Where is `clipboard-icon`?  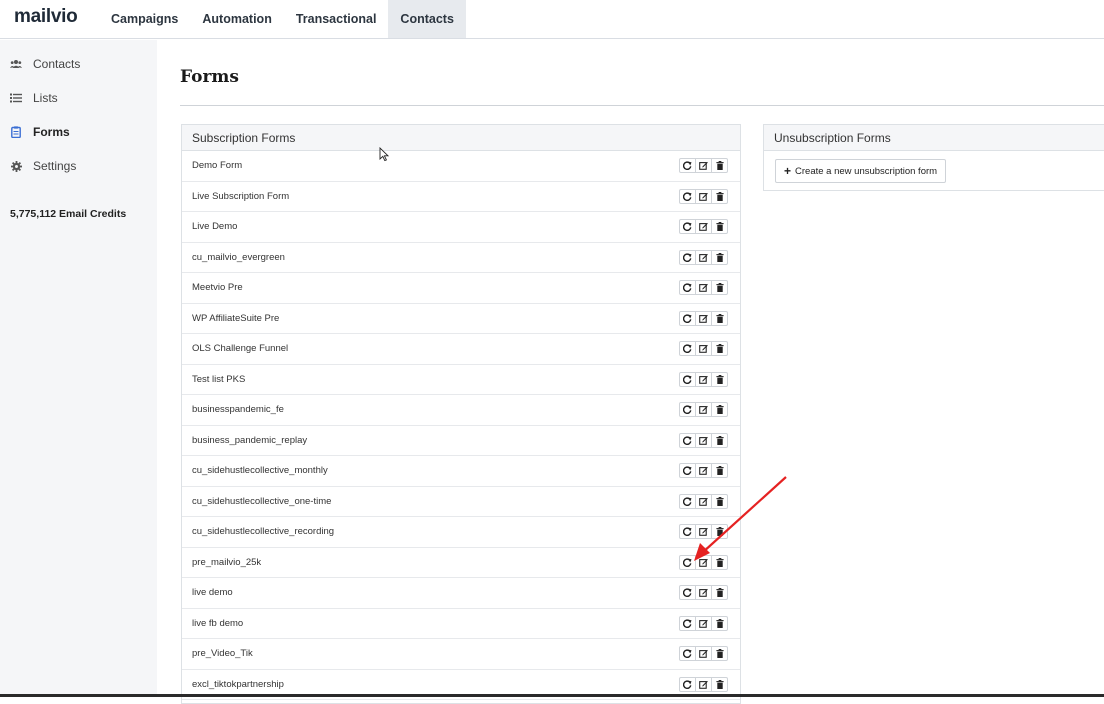
clipboard-icon is located at coordinates (16, 132).